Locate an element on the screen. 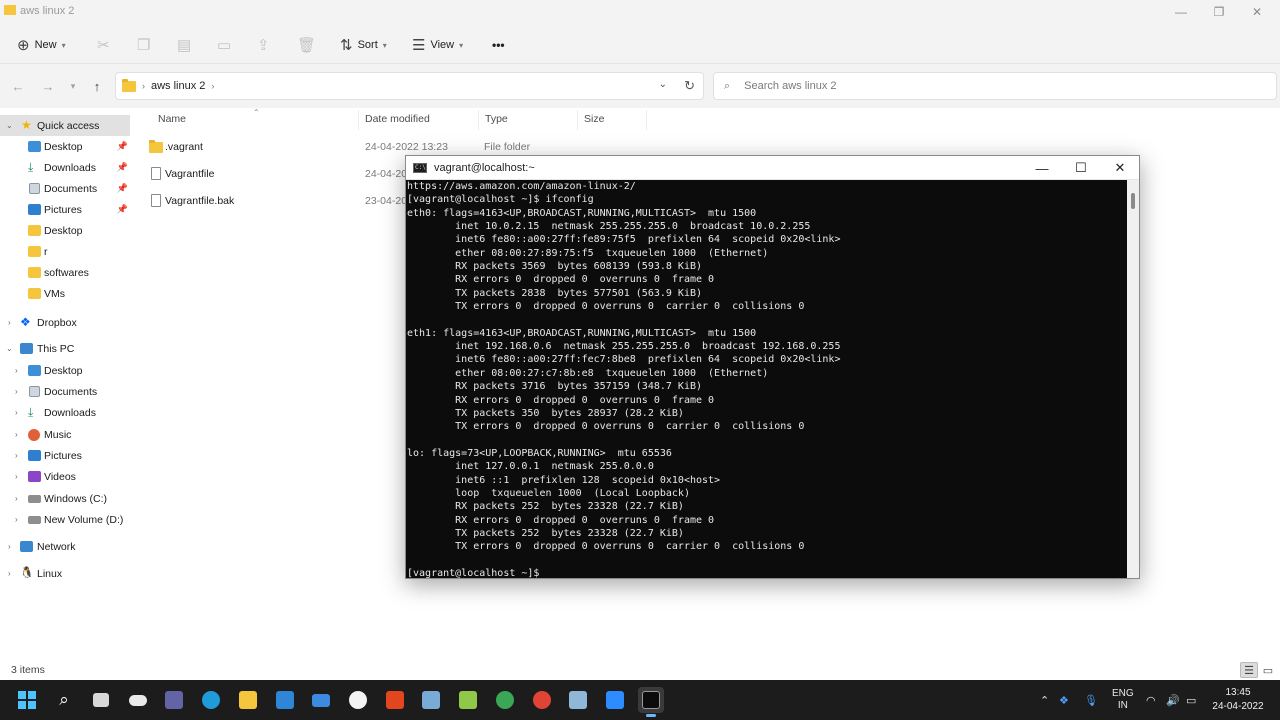 This screenshot has width=1280, height=720. nav-label: Linux is located at coordinates (50, 573).